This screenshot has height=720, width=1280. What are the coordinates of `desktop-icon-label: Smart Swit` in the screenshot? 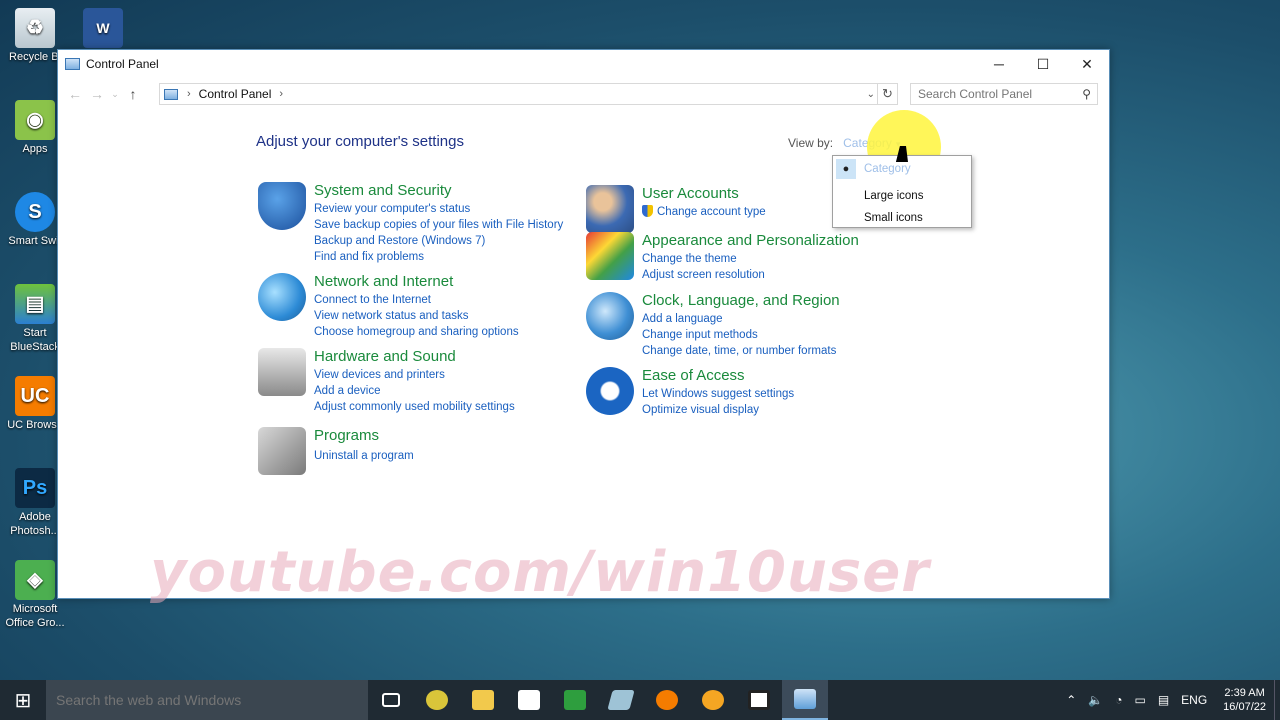 It's located at (35, 241).